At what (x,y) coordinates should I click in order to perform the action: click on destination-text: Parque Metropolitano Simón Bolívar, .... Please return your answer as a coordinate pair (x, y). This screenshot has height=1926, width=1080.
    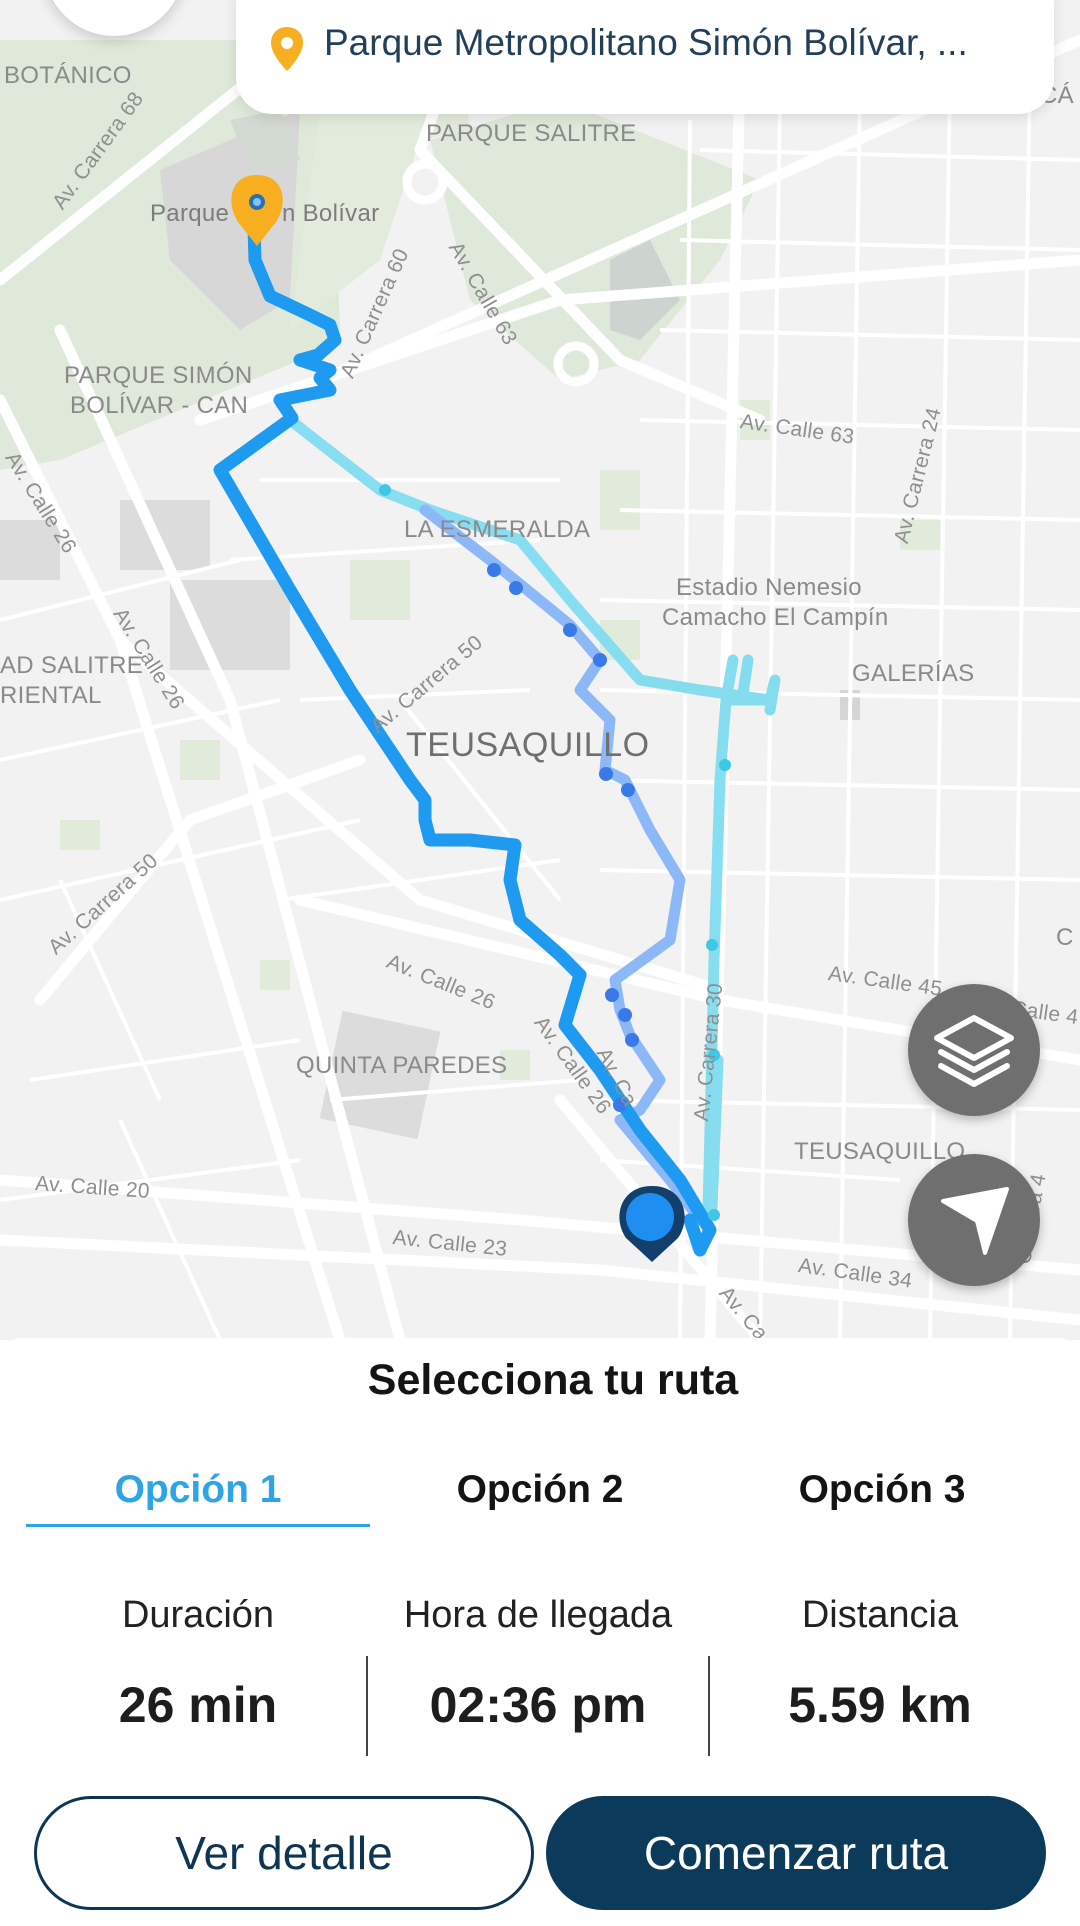
    Looking at the image, I should click on (646, 42).